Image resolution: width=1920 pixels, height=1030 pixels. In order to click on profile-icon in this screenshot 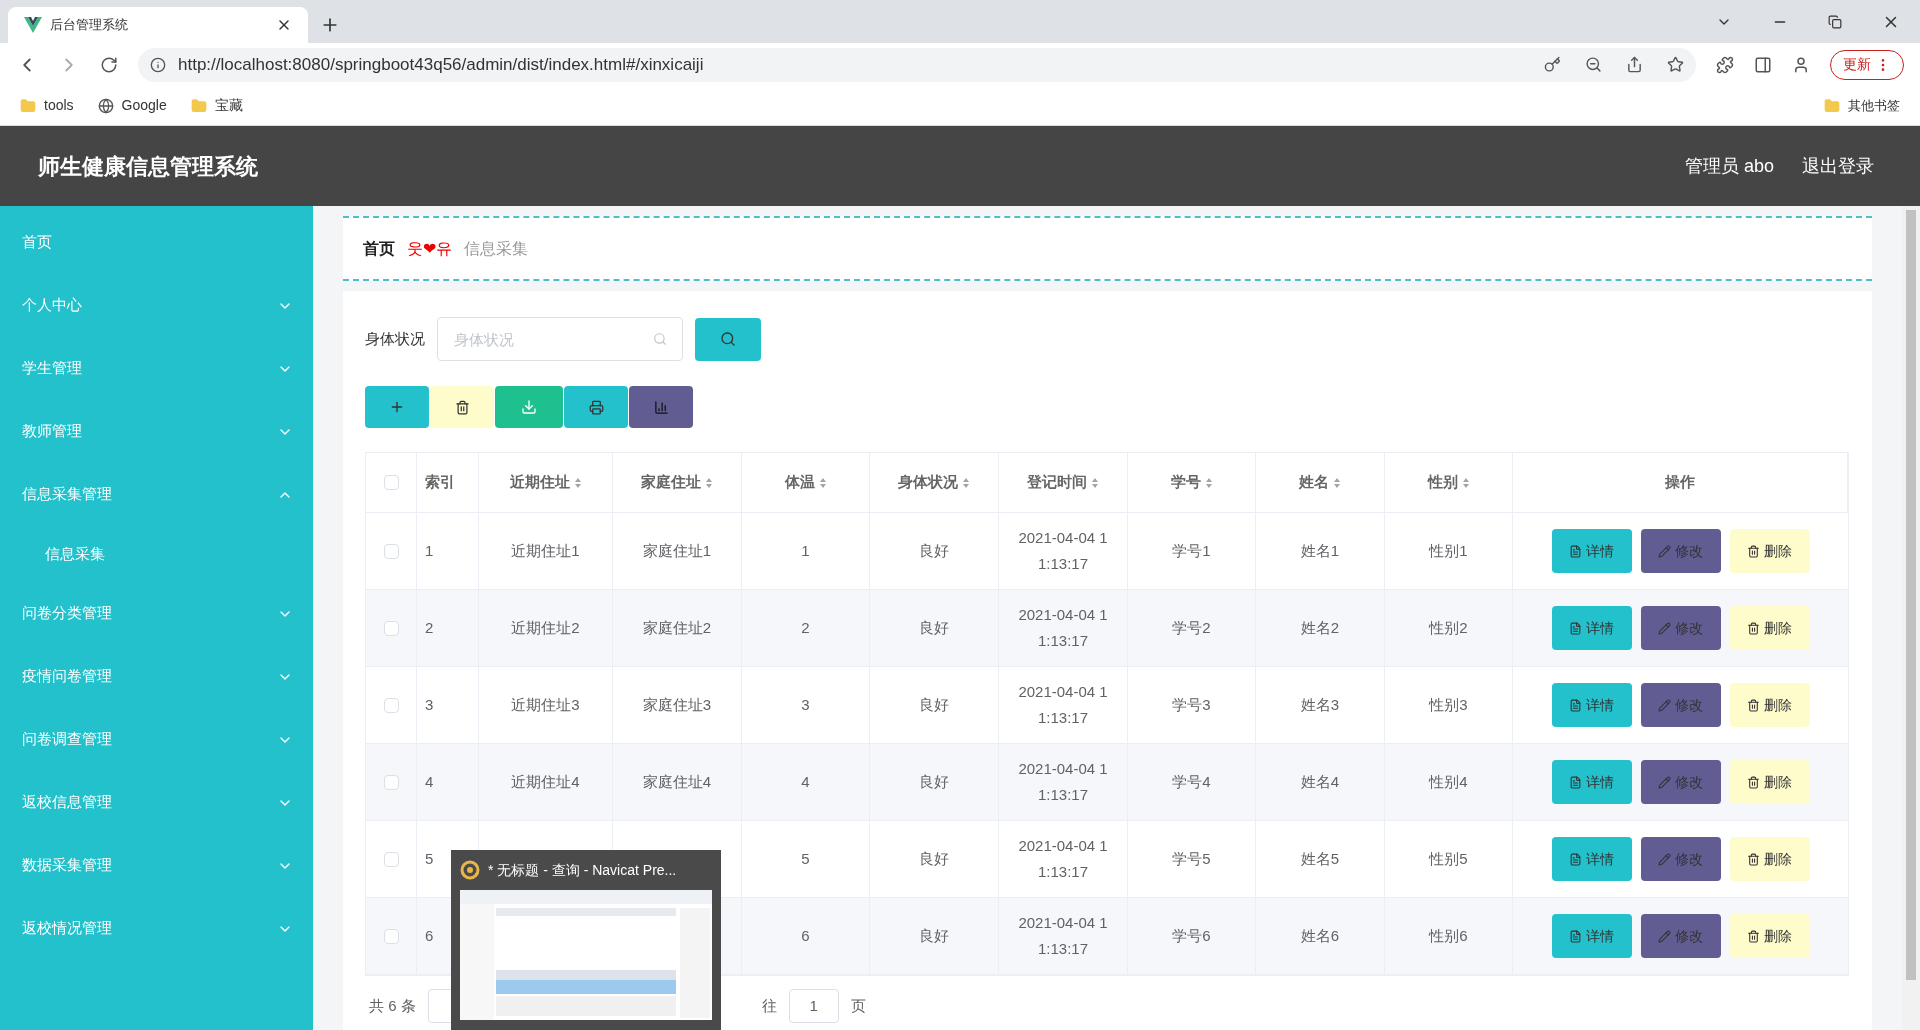, I will do `click(1801, 64)`.